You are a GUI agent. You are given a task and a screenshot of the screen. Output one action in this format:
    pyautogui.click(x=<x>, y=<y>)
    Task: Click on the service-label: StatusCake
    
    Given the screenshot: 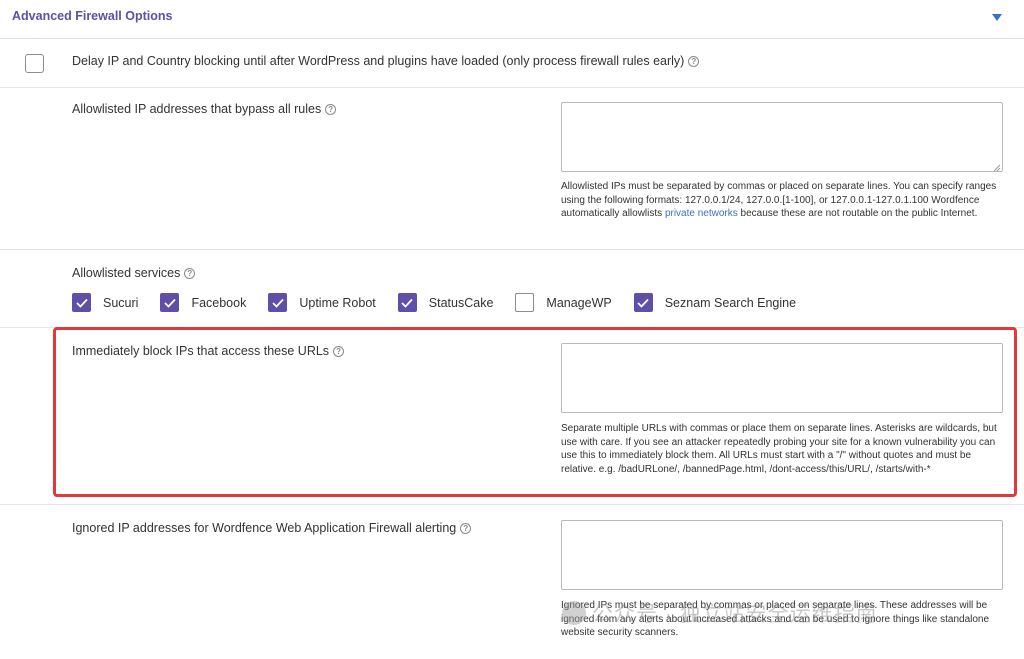 What is the action you would take?
    pyautogui.click(x=461, y=302)
    